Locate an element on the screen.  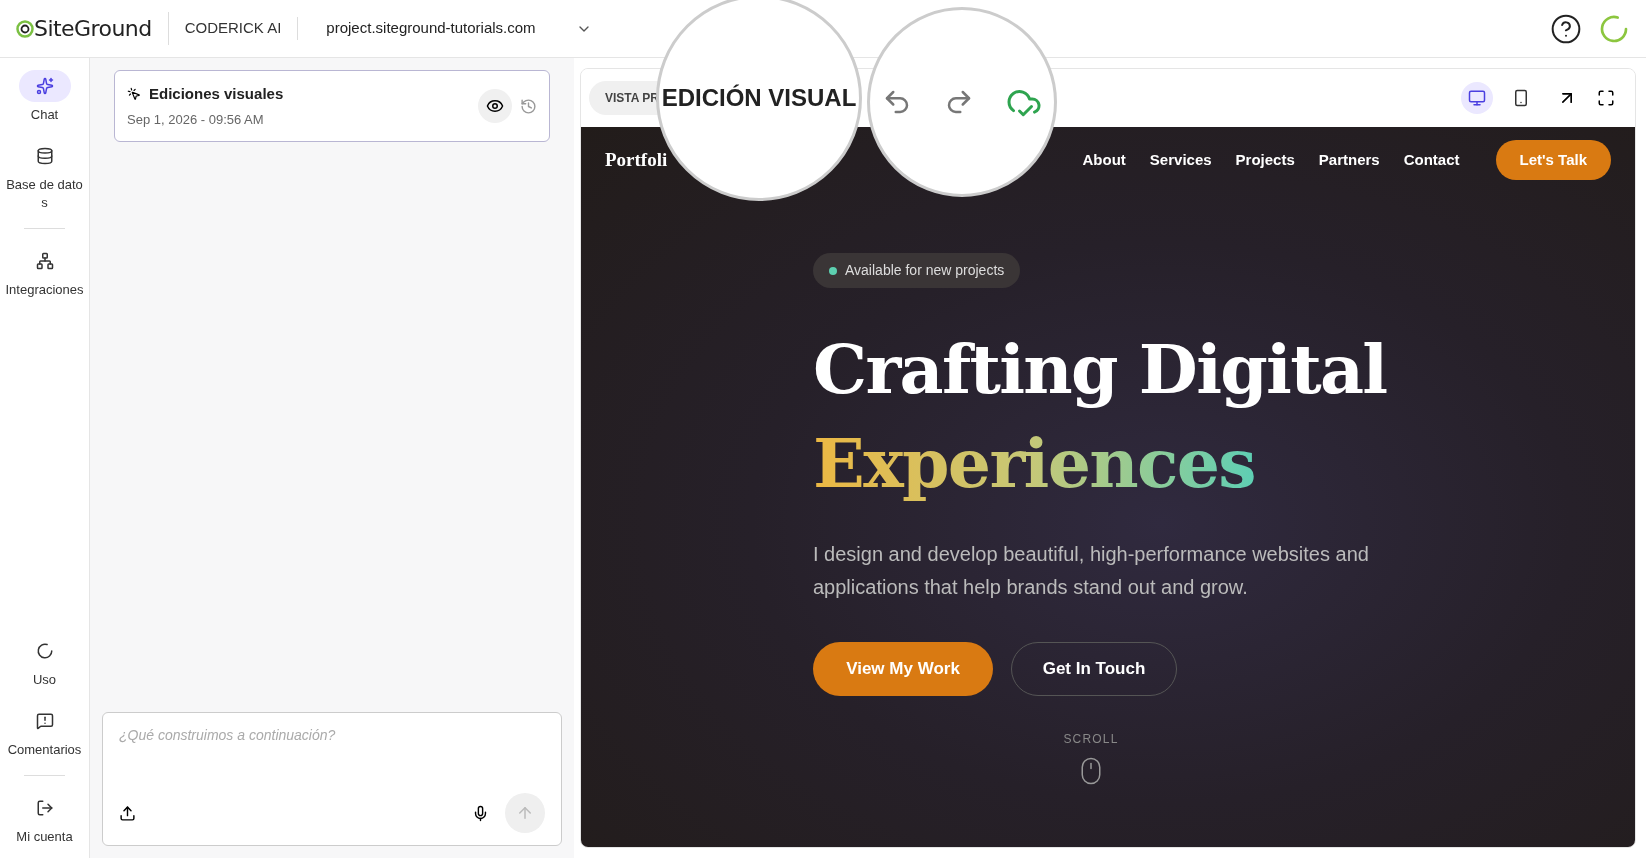
preview-button is located at coordinates (495, 106).